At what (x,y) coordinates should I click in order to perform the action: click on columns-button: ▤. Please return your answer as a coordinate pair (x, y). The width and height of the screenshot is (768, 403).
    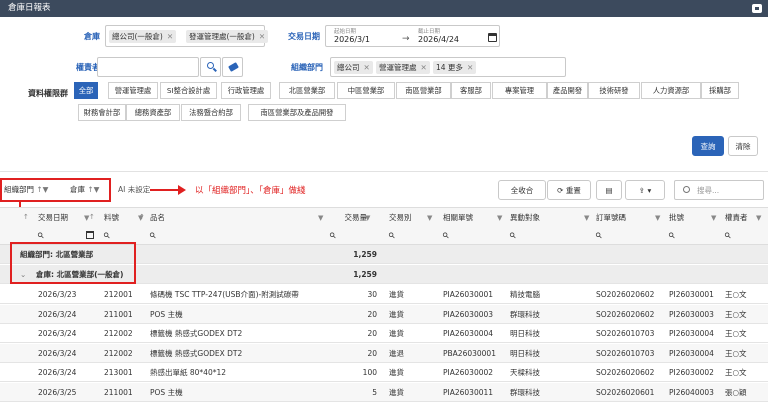
    Looking at the image, I should click on (609, 190).